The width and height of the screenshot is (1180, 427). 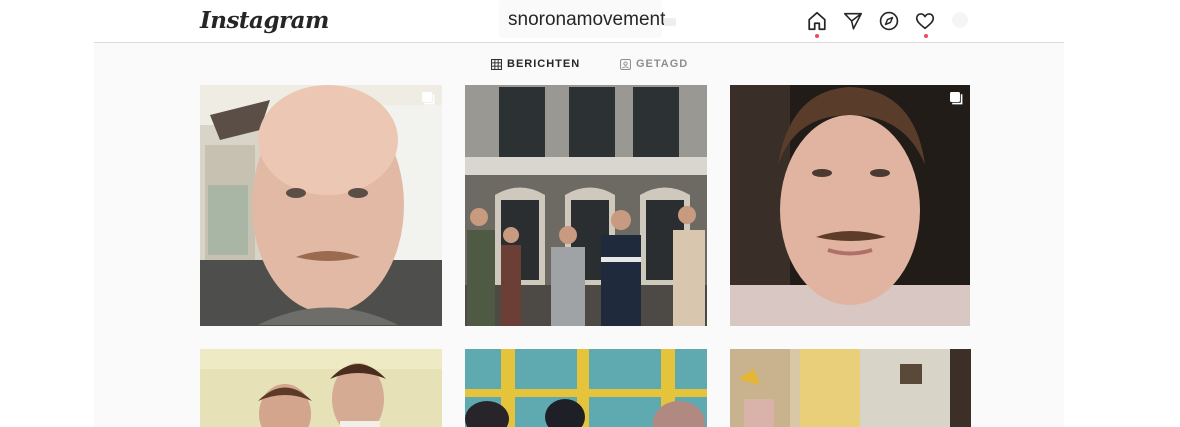 What do you see at coordinates (817, 21) in the screenshot?
I see `home-icon` at bounding box center [817, 21].